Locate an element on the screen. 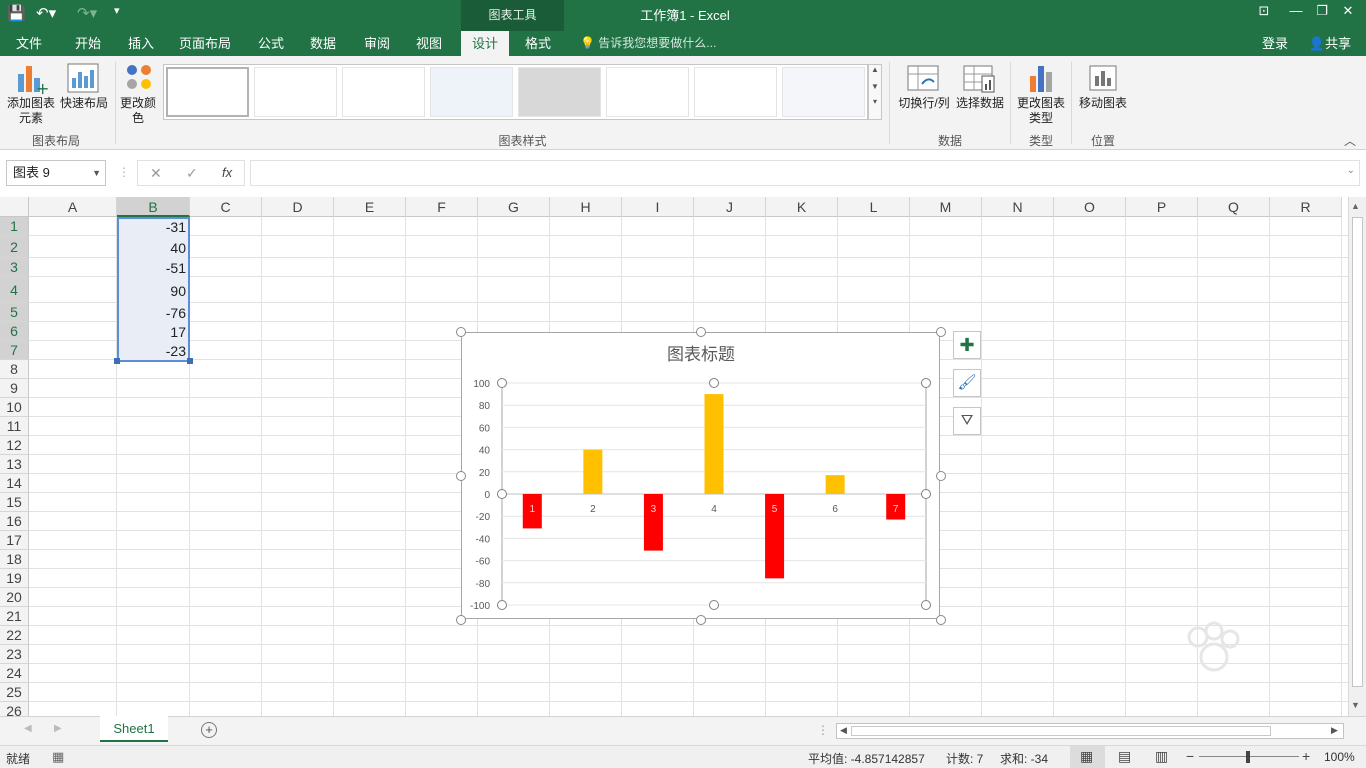 This screenshot has width=1366, height=768. ribbon-display-icon: ⊡ is located at coordinates (1264, 11).